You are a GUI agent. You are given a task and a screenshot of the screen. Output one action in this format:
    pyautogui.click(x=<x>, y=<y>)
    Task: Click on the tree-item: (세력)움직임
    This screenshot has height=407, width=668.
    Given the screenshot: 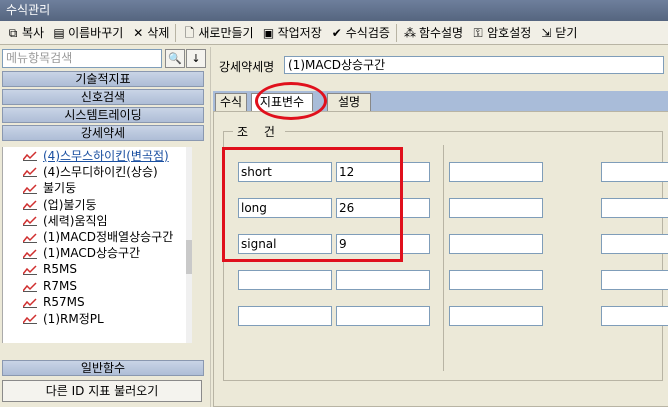 What is the action you would take?
    pyautogui.click(x=97, y=220)
    